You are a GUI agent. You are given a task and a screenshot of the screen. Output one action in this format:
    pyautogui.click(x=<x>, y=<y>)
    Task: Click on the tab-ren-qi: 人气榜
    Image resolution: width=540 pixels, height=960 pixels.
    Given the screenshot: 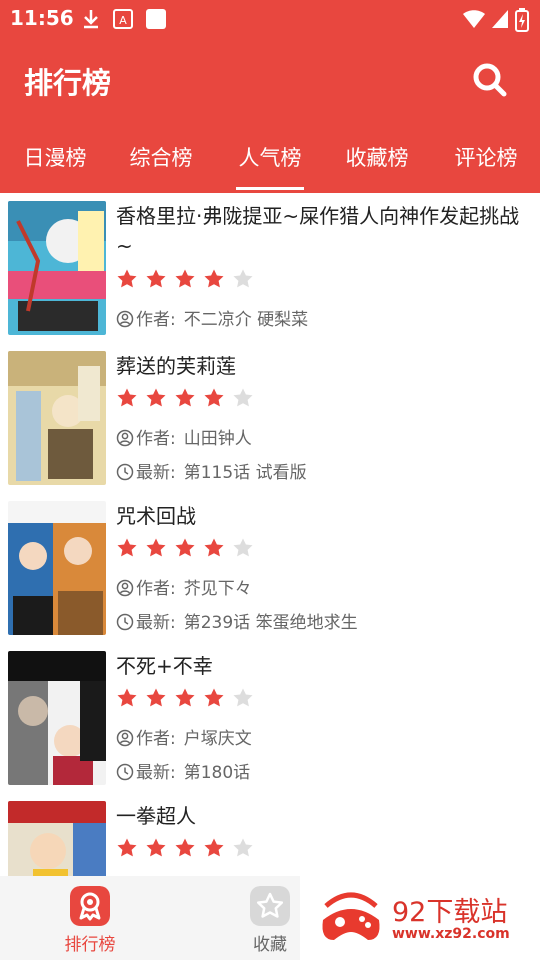 What is the action you would take?
    pyautogui.click(x=270, y=165)
    